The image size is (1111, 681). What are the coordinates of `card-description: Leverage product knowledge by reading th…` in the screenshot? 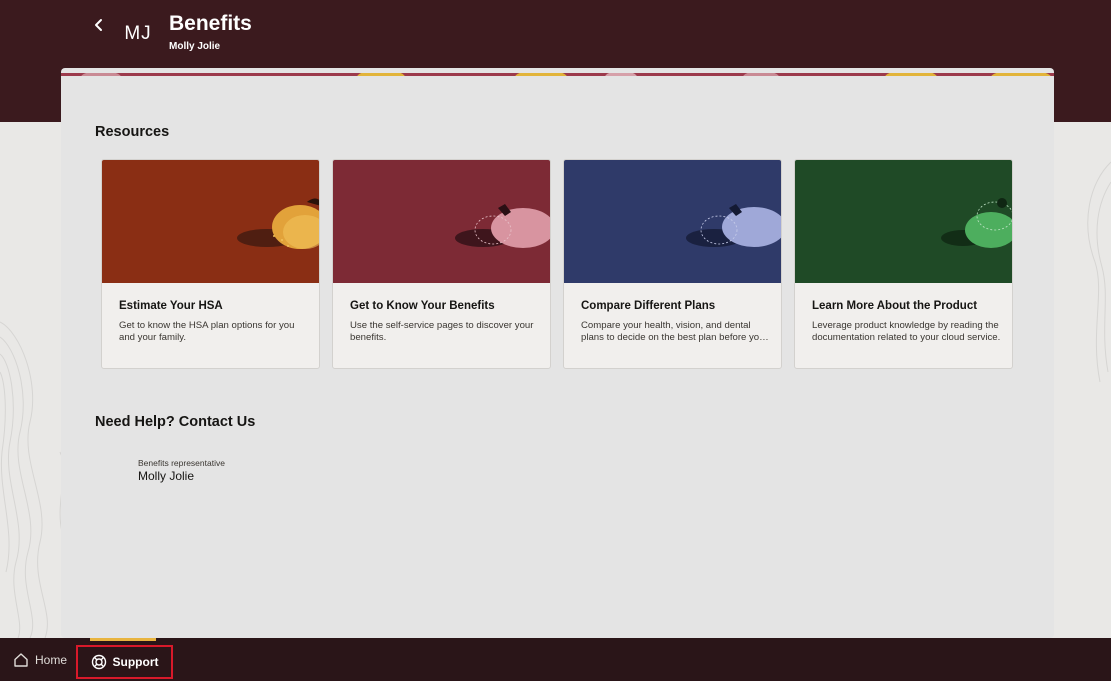 It's located at (906, 331).